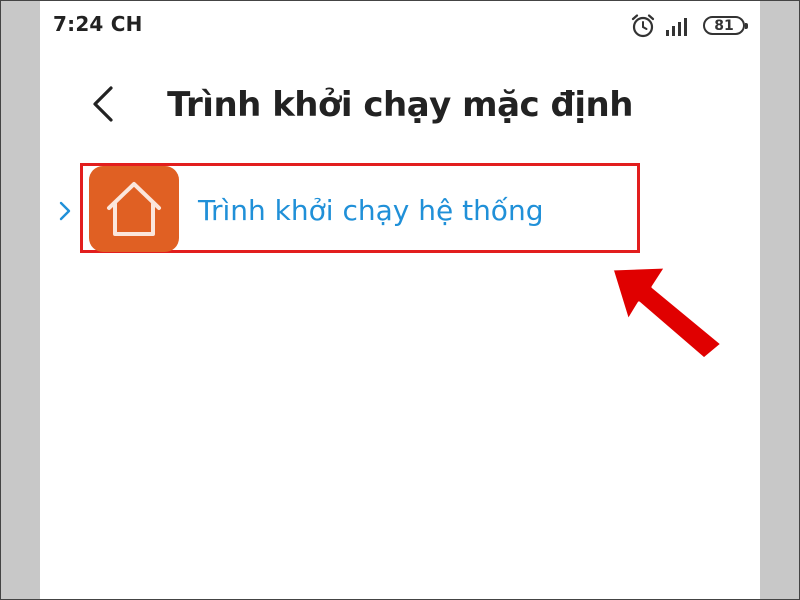 Image resolution: width=800 pixels, height=600 pixels. Describe the element at coordinates (98, 24) in the screenshot. I see `status-time: 7:24 CH` at that location.